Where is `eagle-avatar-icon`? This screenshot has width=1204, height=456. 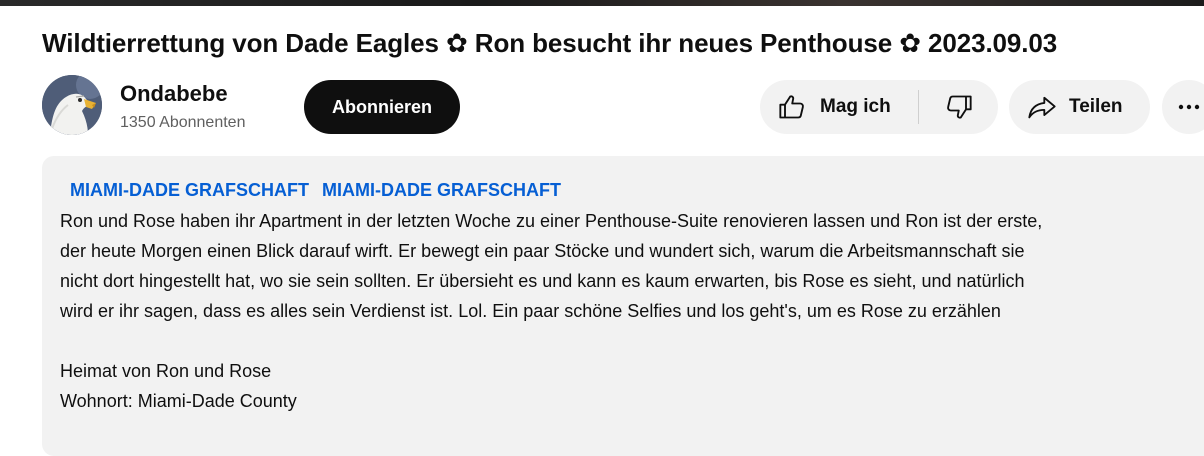 eagle-avatar-icon is located at coordinates (72, 105).